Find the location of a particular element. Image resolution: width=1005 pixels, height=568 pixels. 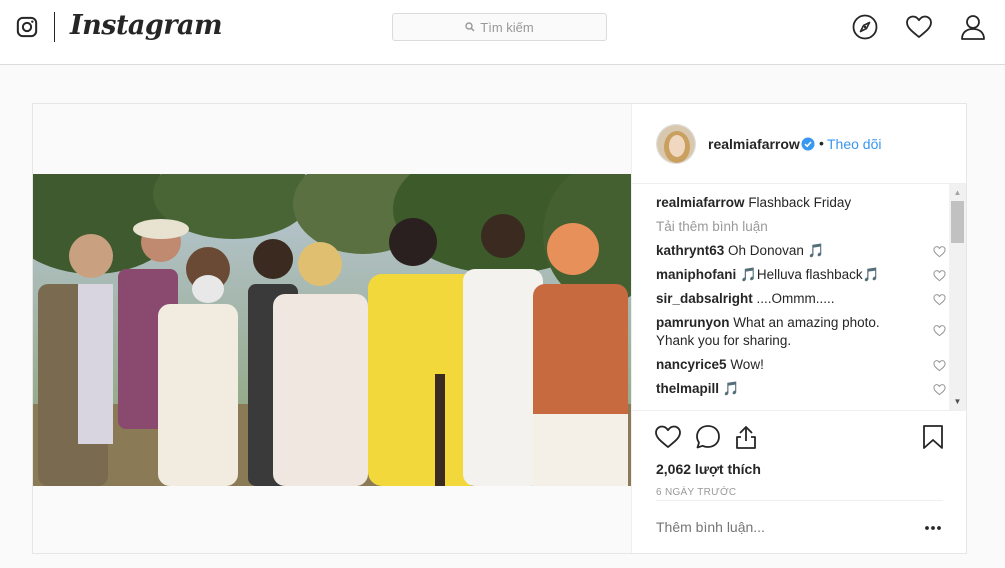

search-placeholder: Tìm kiếm is located at coordinates (507, 27).